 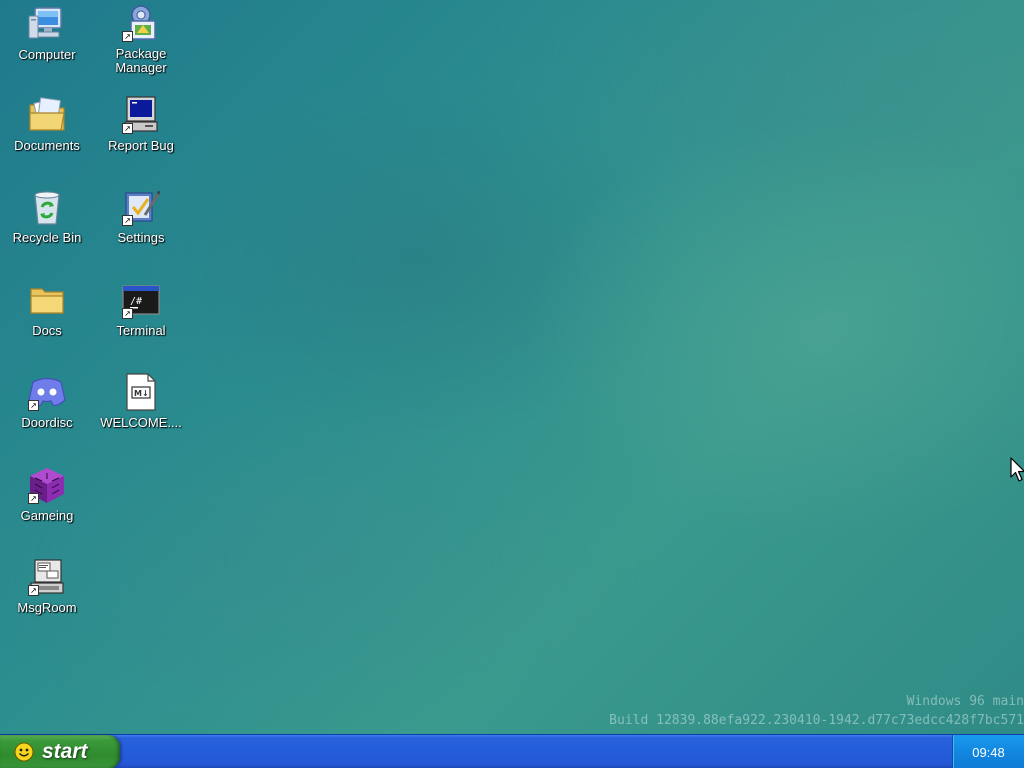 I want to click on desktop-icon-label: Report Bug, so click(x=141, y=145).